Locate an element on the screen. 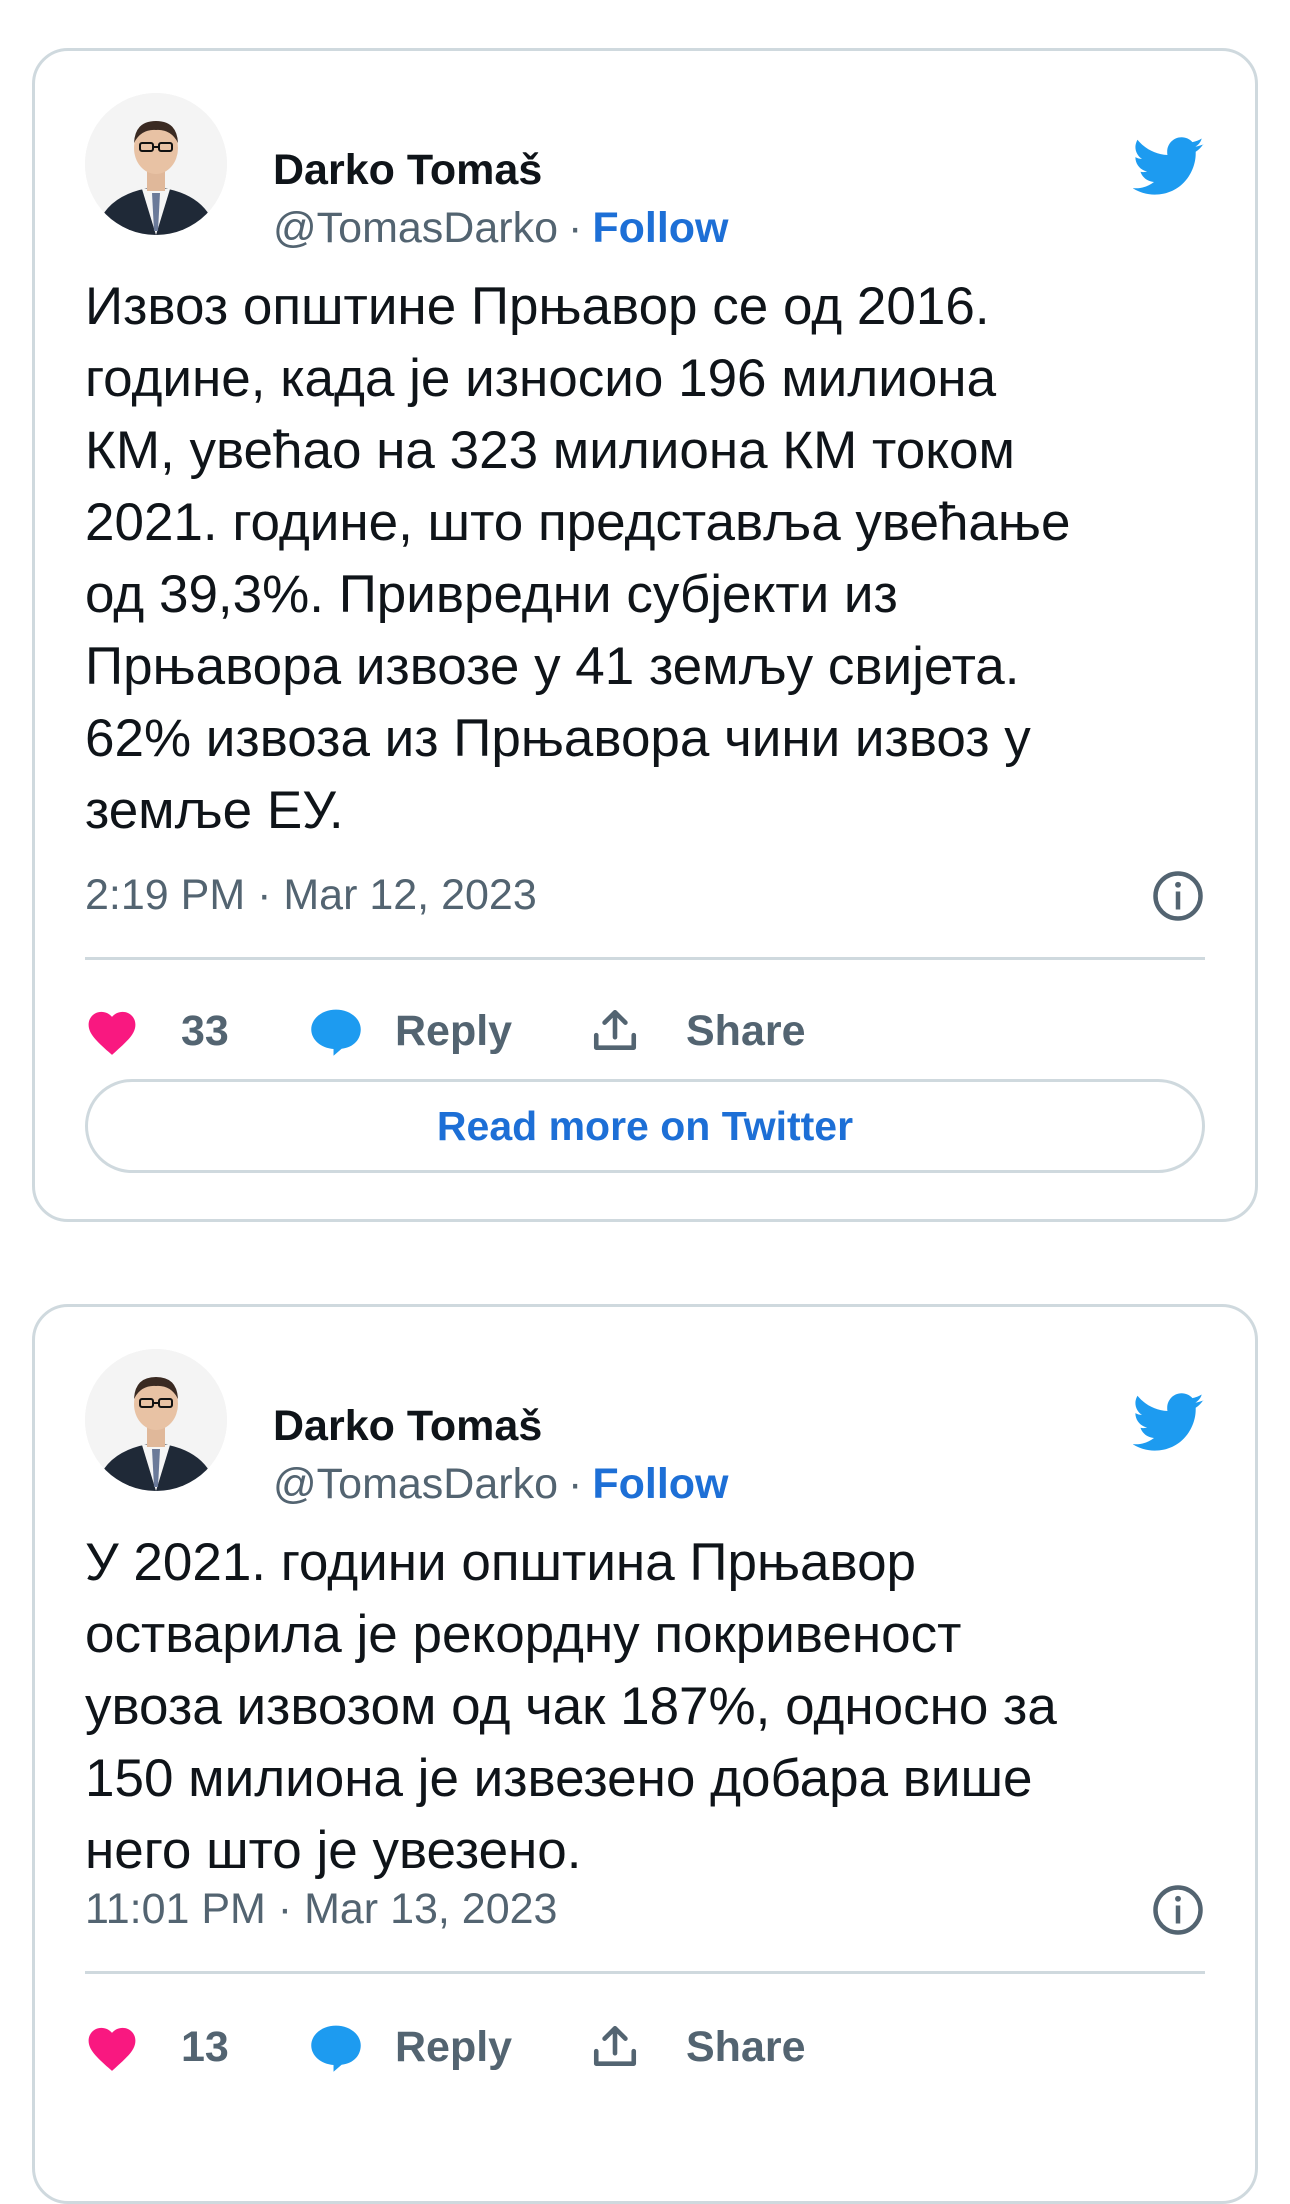 This screenshot has width=1290, height=2204. tweet-actions: 13 Reply Share is located at coordinates (645, 2047).